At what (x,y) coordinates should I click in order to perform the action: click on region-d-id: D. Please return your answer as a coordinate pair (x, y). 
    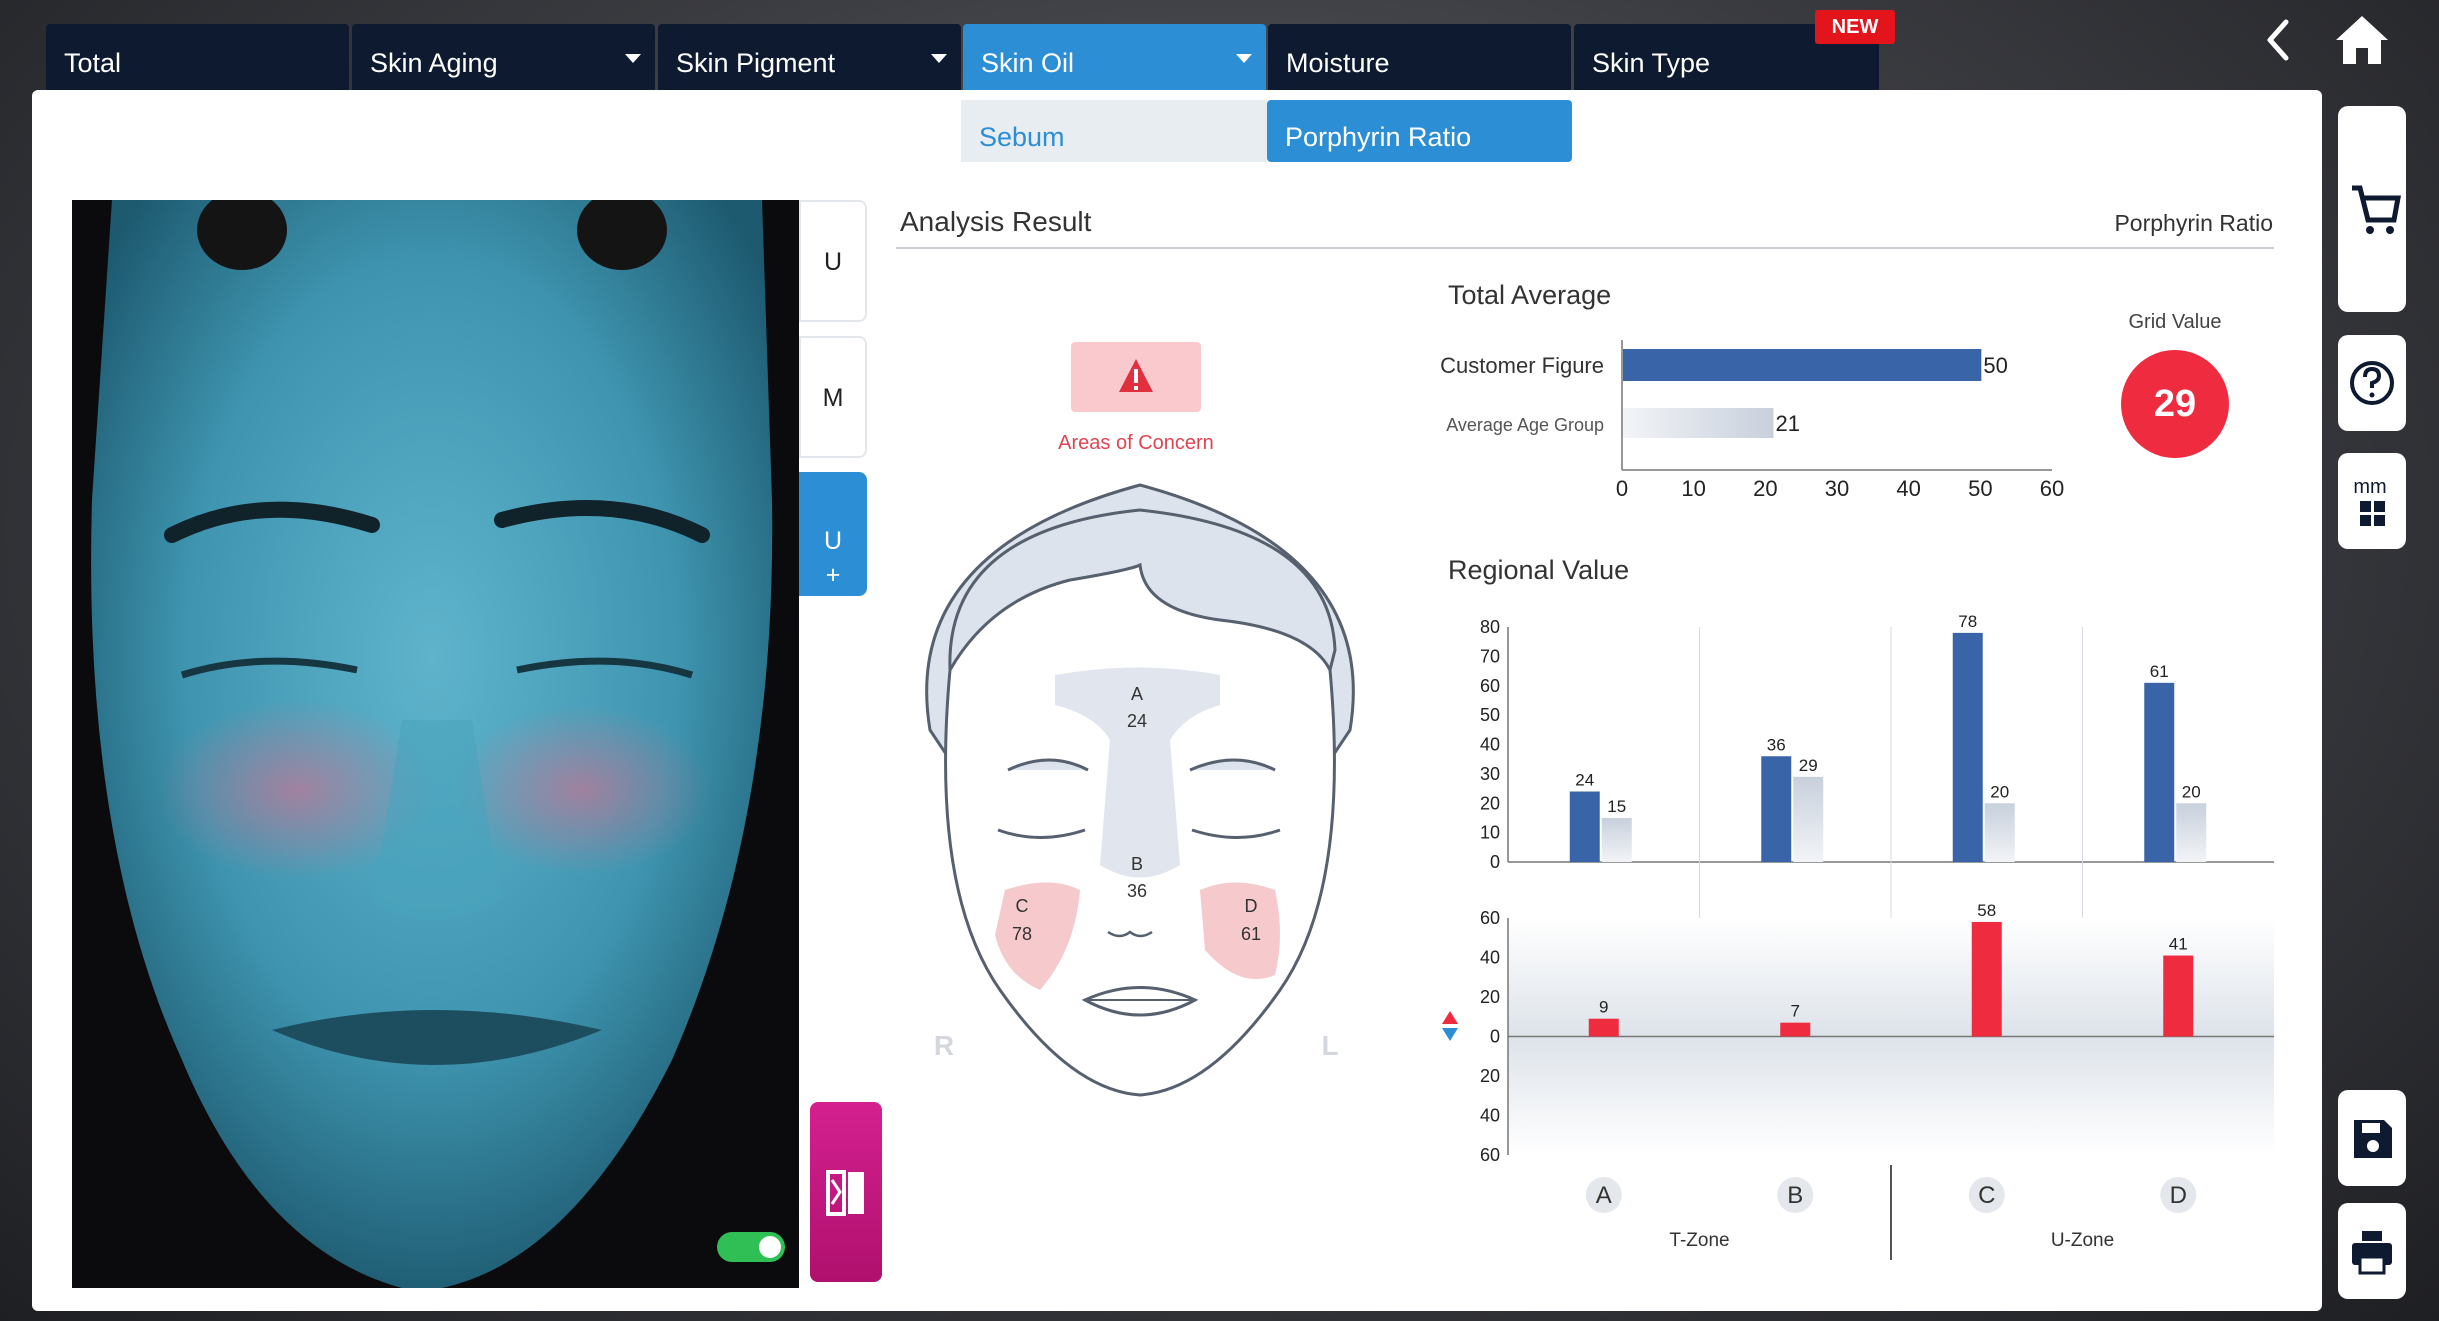
    Looking at the image, I should click on (1251, 906).